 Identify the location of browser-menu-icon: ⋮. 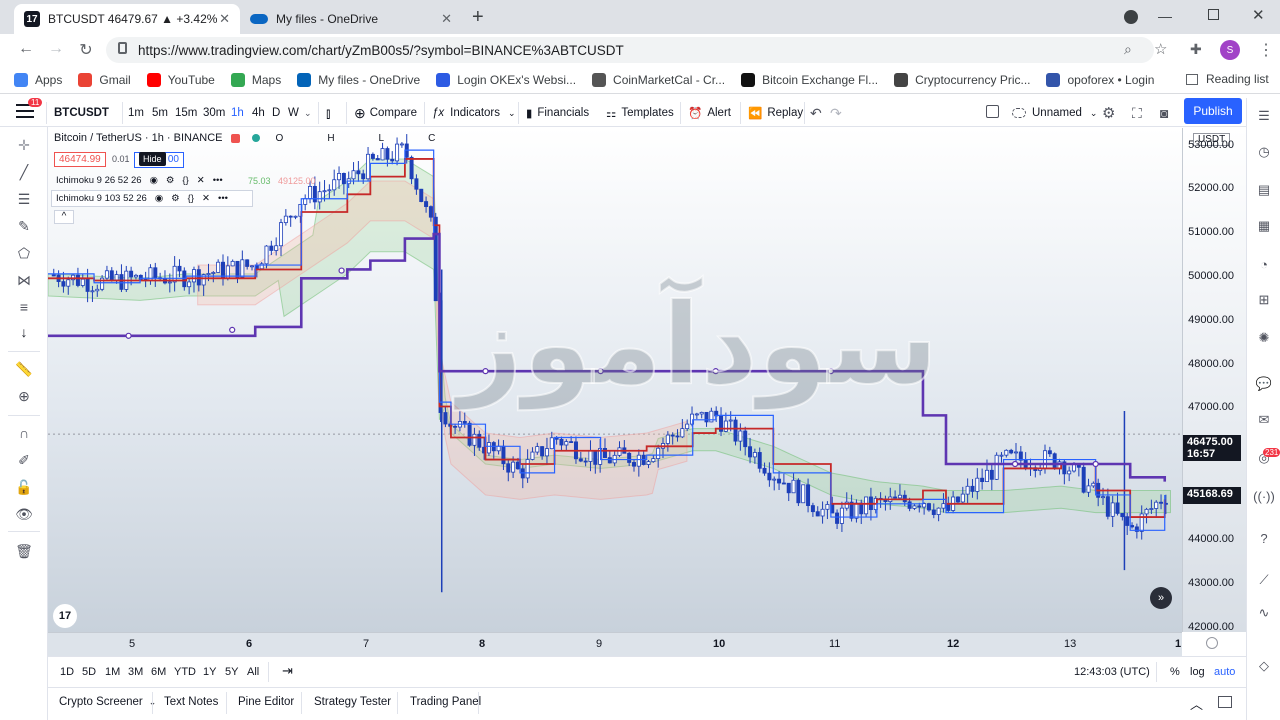
(1266, 50).